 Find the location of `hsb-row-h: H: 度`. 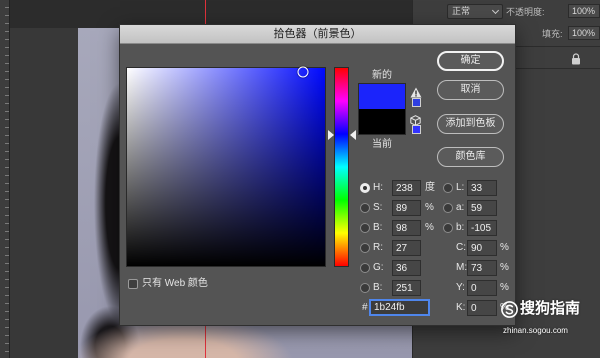

hsb-row-h: H: 度 is located at coordinates (400, 188).